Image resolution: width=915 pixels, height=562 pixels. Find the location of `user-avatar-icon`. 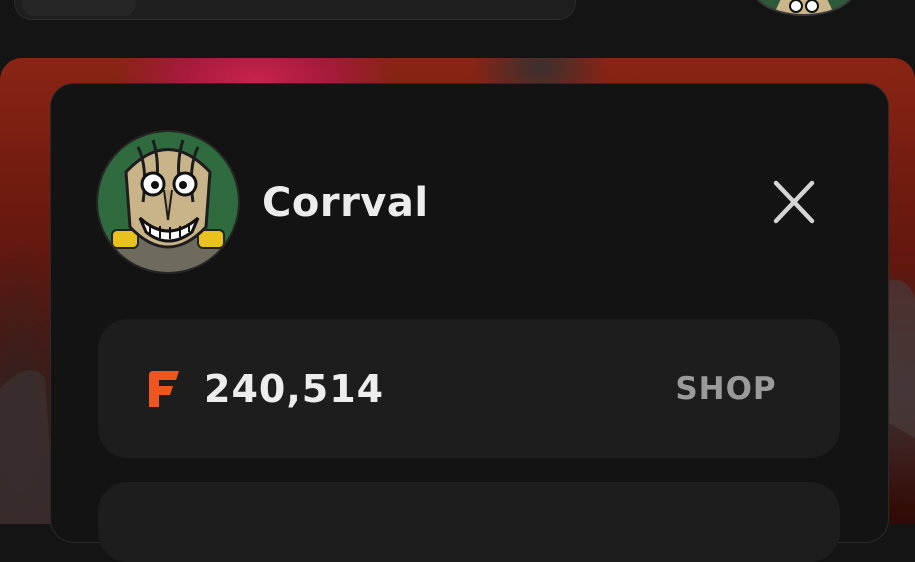

user-avatar-icon is located at coordinates (168, 202).